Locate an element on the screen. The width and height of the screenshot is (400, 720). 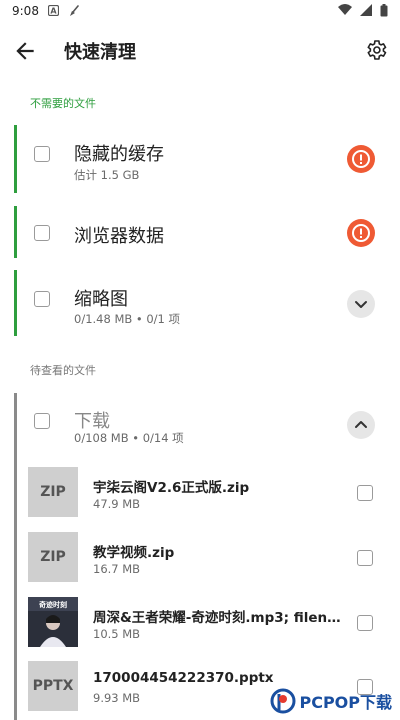
card-subtitle: 0/1.48 MB • 0/1 项 is located at coordinates (127, 319).